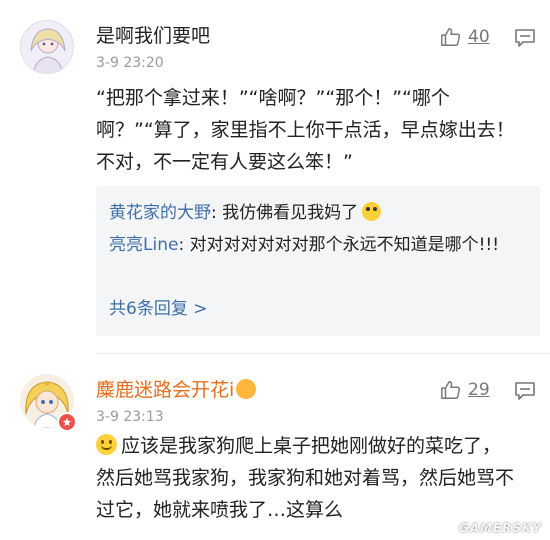  I want to click on reply-item: 黄花家的大野: 我仿佛看见我妈了, so click(314, 213).